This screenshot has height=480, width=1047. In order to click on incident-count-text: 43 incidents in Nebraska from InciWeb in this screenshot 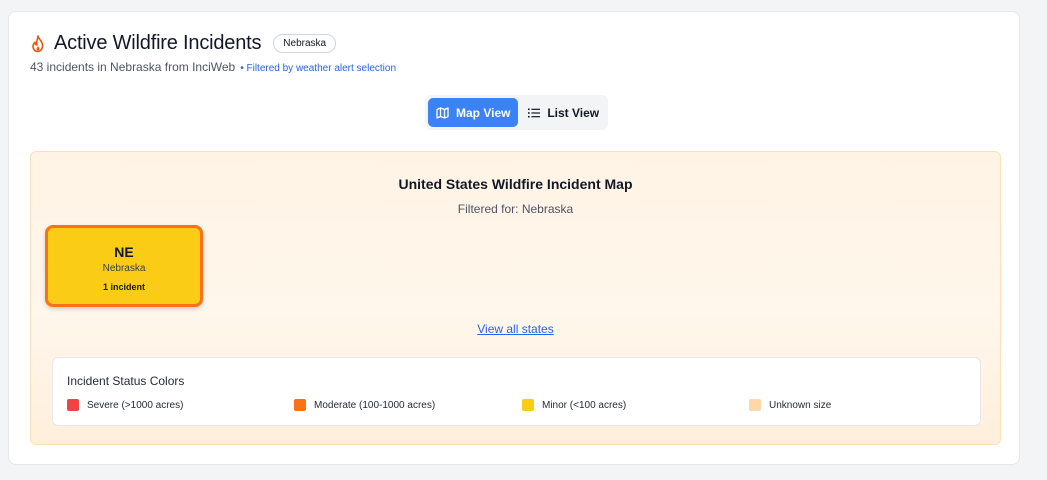, I will do `click(133, 67)`.